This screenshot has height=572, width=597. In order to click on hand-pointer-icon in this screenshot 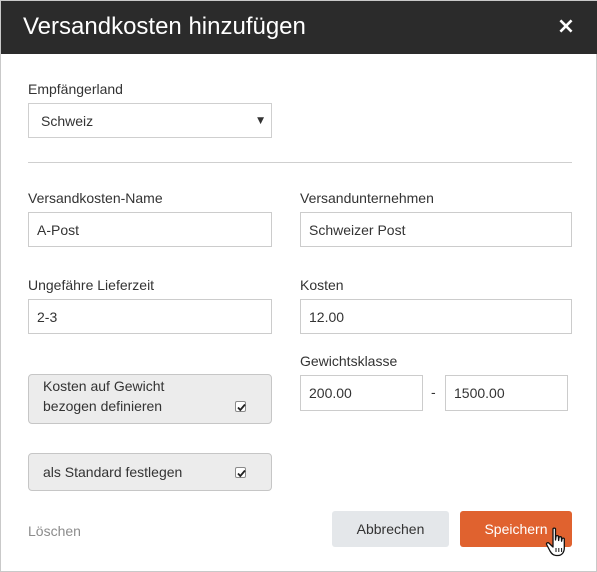, I will do `click(555, 542)`.